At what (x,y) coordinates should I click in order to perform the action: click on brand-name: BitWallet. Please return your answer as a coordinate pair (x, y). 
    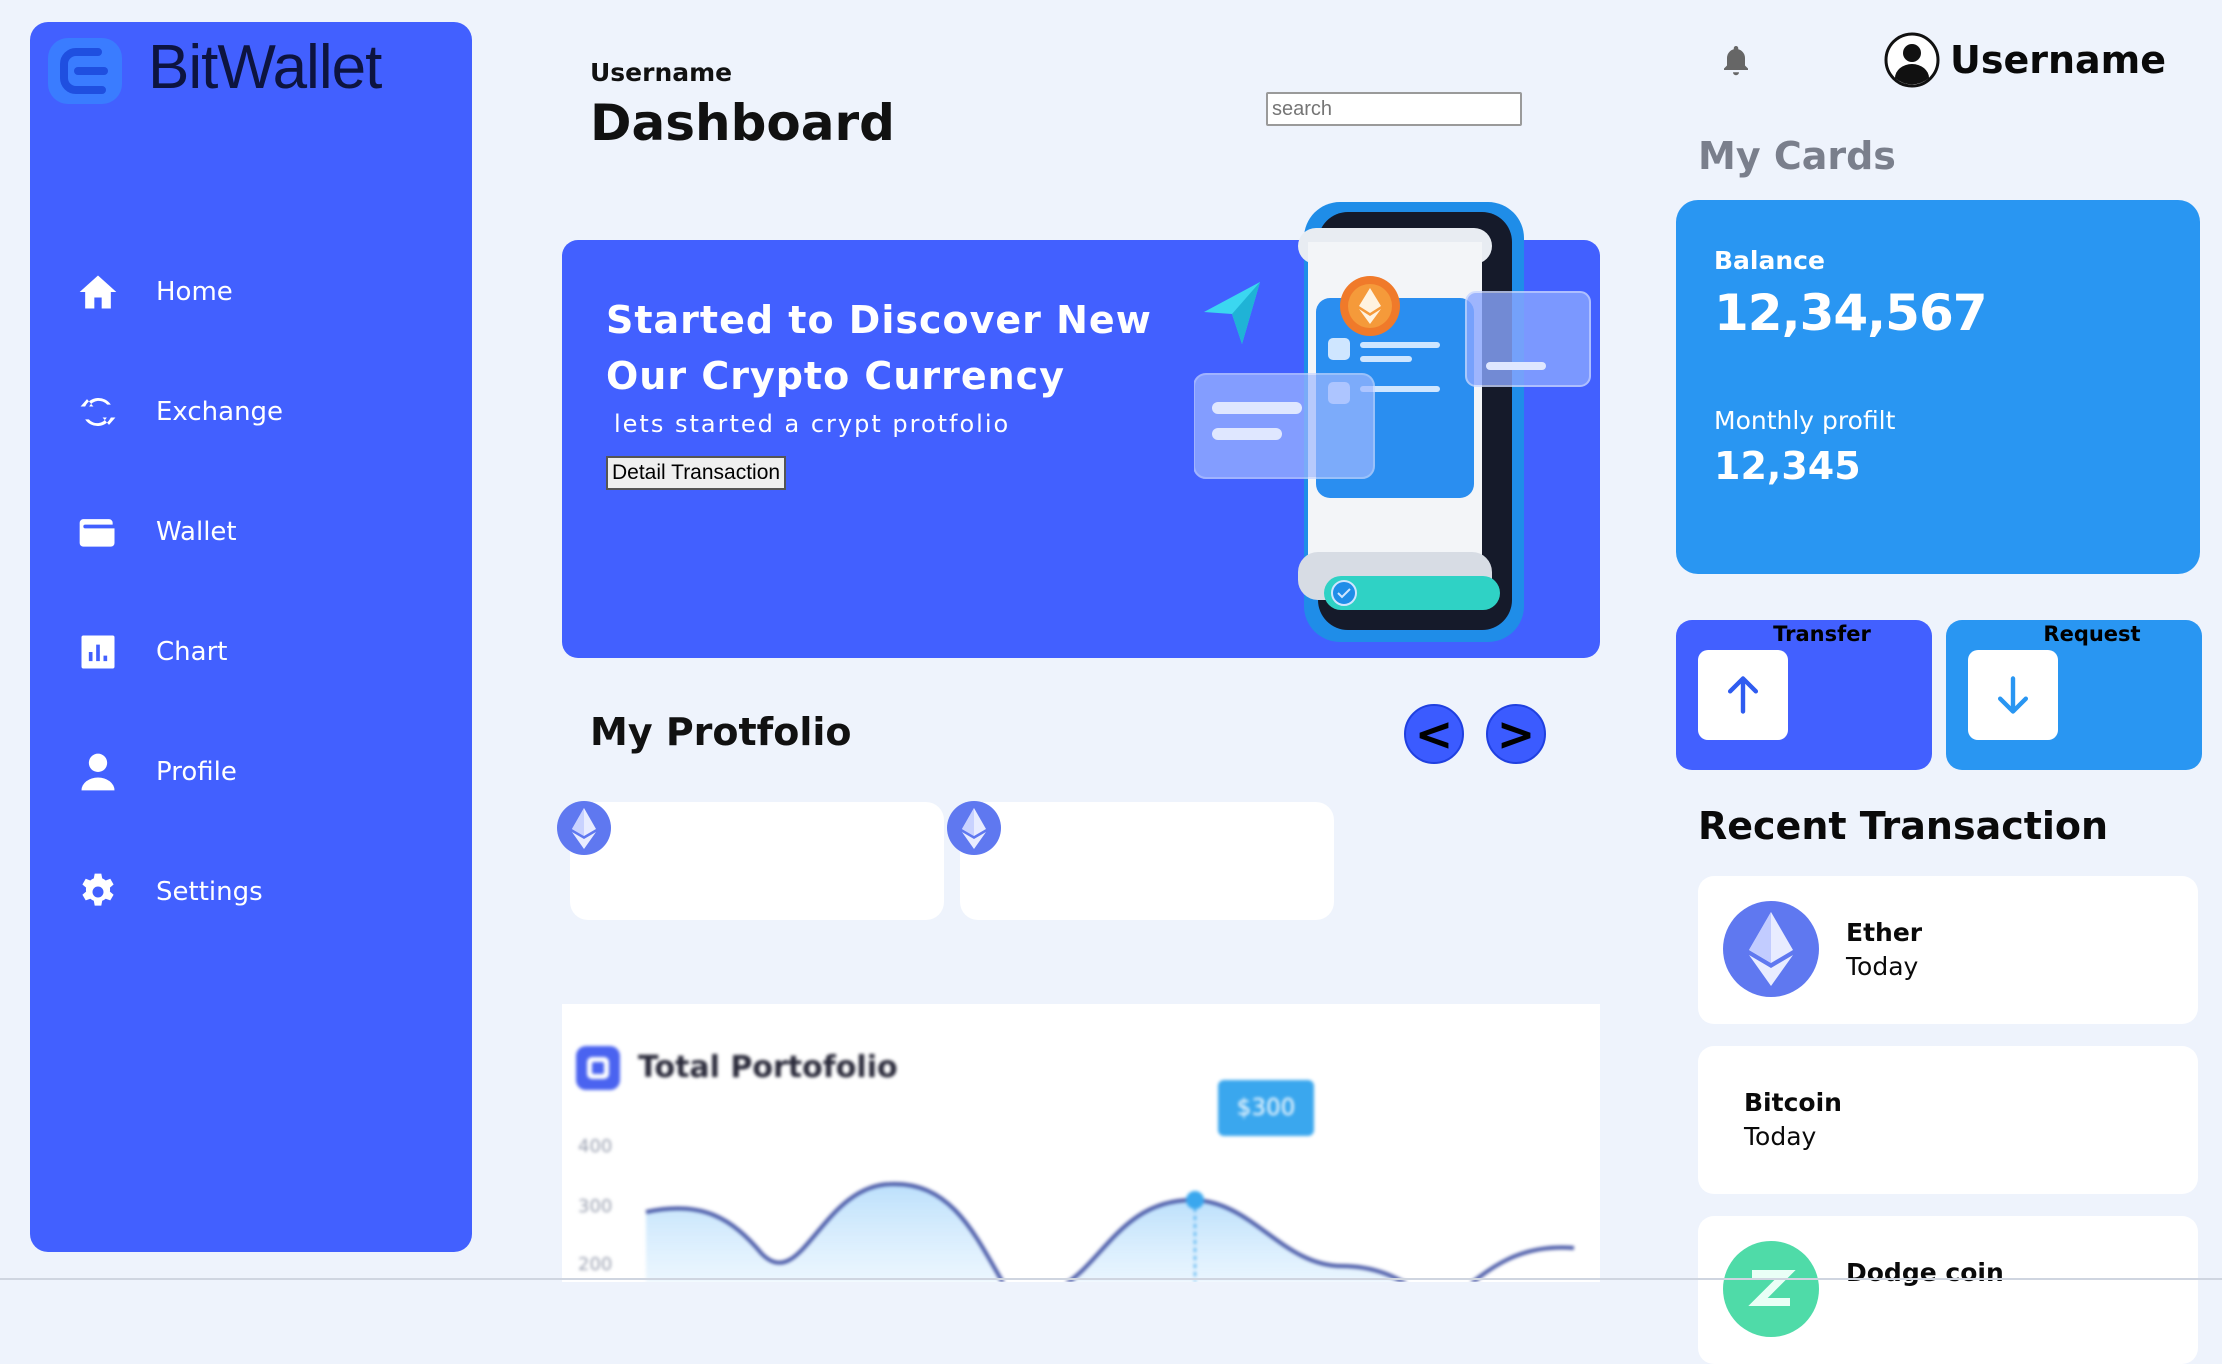
    Looking at the image, I should click on (265, 67).